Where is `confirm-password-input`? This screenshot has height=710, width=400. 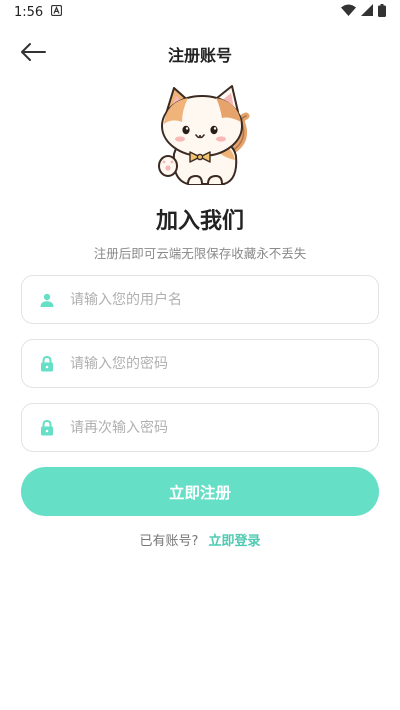 confirm-password-input is located at coordinates (210, 427).